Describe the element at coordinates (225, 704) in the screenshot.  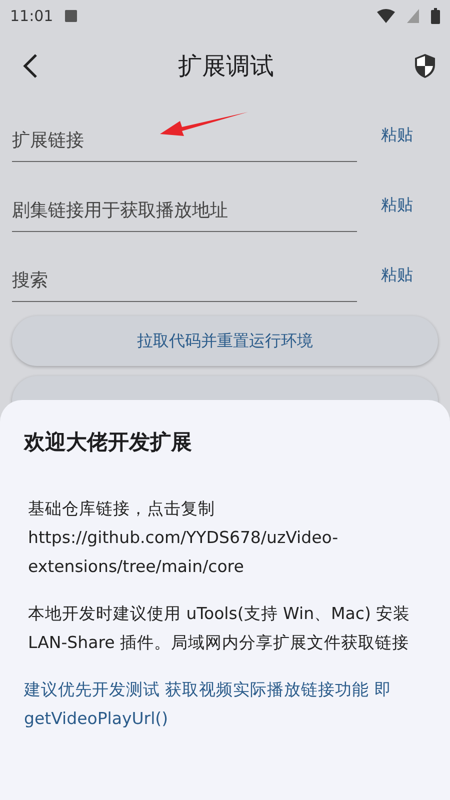
I see `tip-link: 建议优先开发测试 获取视频实际播放链接功能 即 getVideoPlayUrl()` at that location.